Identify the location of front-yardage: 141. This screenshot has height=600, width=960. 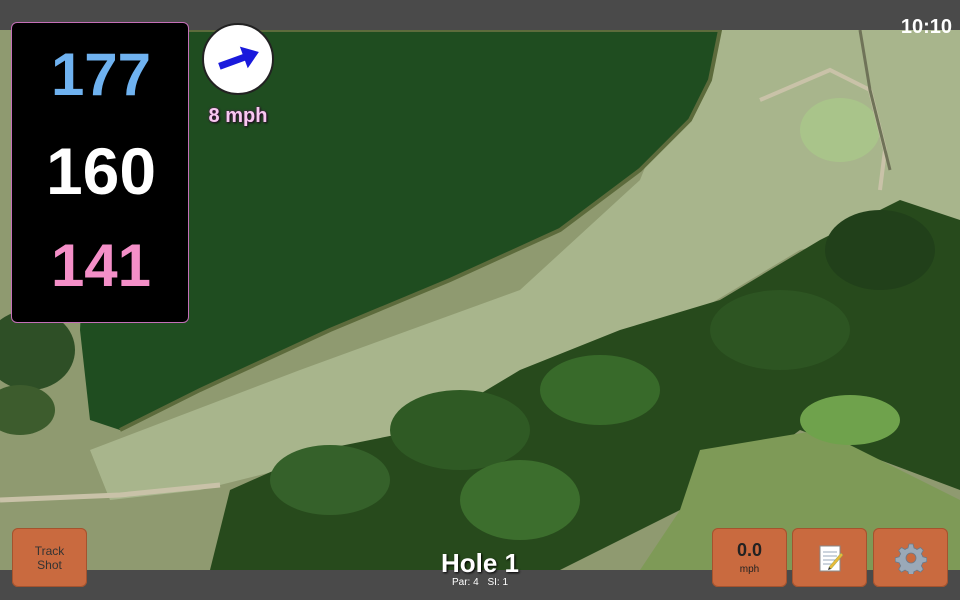
(101, 265).